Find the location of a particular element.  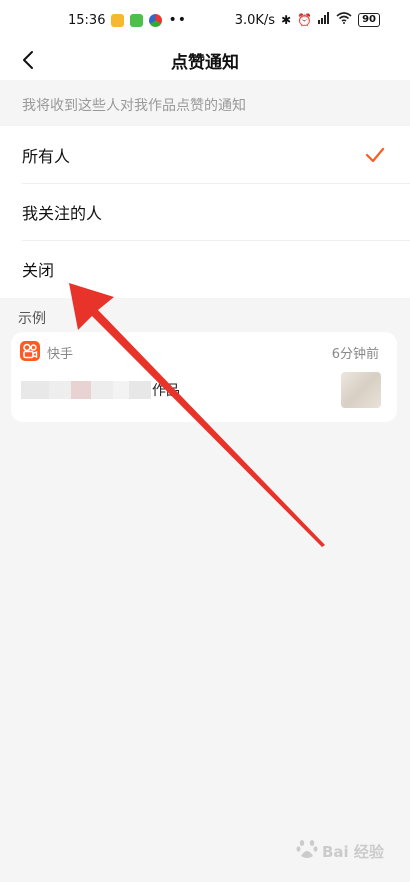

battery-icon: 90 is located at coordinates (369, 20).